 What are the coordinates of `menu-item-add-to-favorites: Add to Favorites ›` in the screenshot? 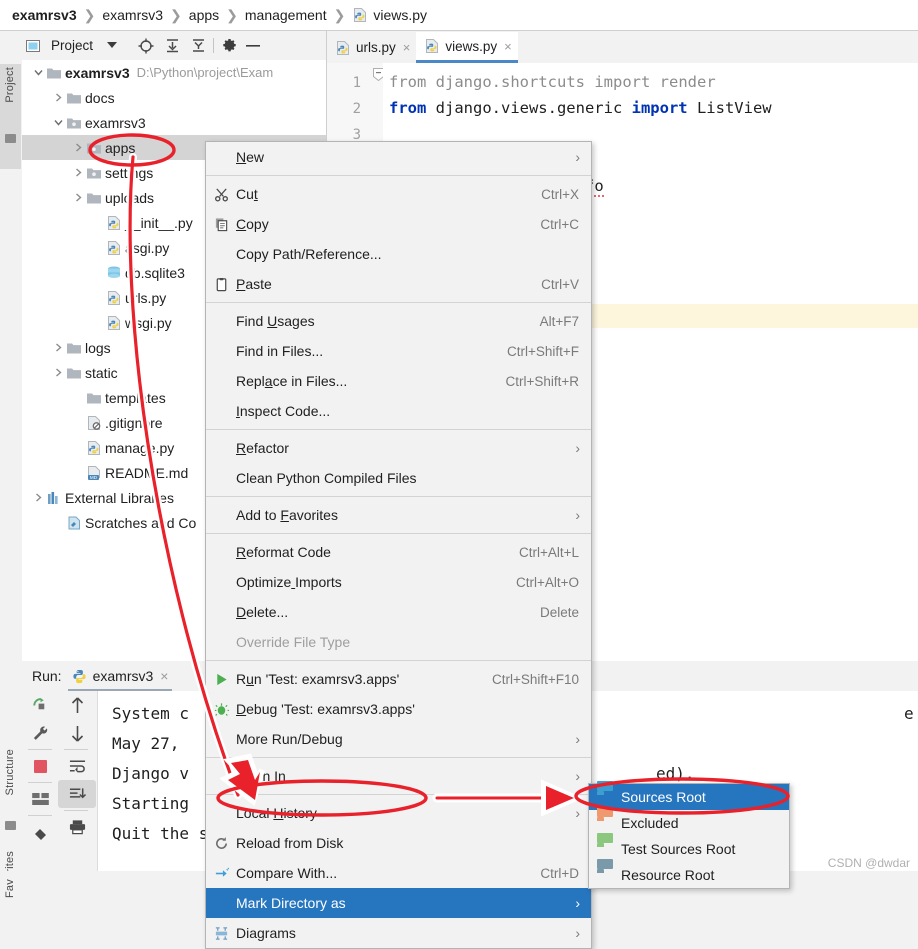 It's located at (398, 515).